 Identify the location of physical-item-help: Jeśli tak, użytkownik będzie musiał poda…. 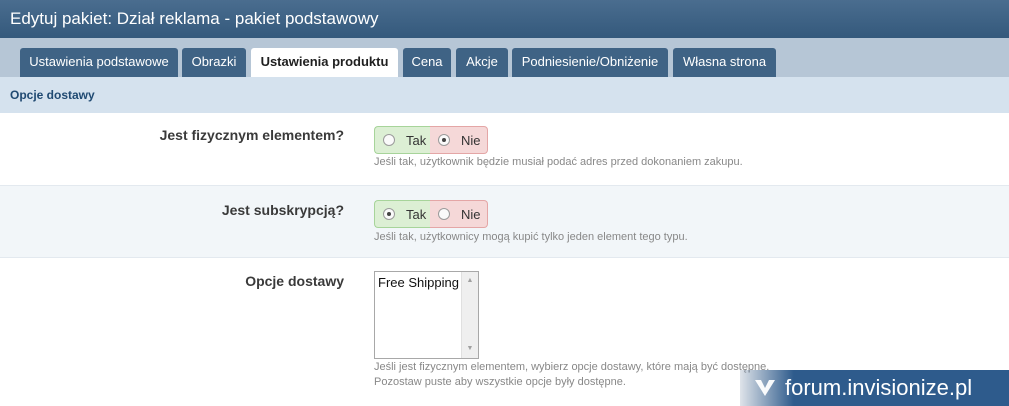
(558, 162).